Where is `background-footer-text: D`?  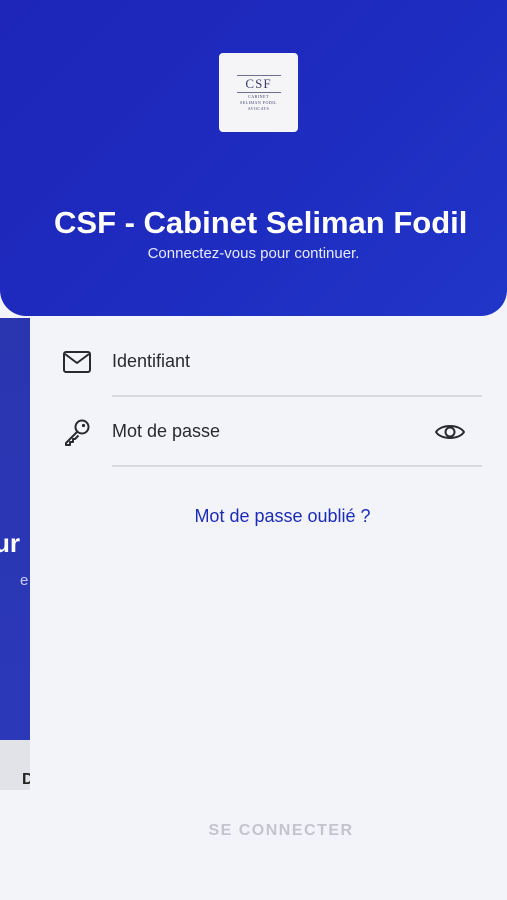
background-footer-text: D is located at coordinates (26, 779).